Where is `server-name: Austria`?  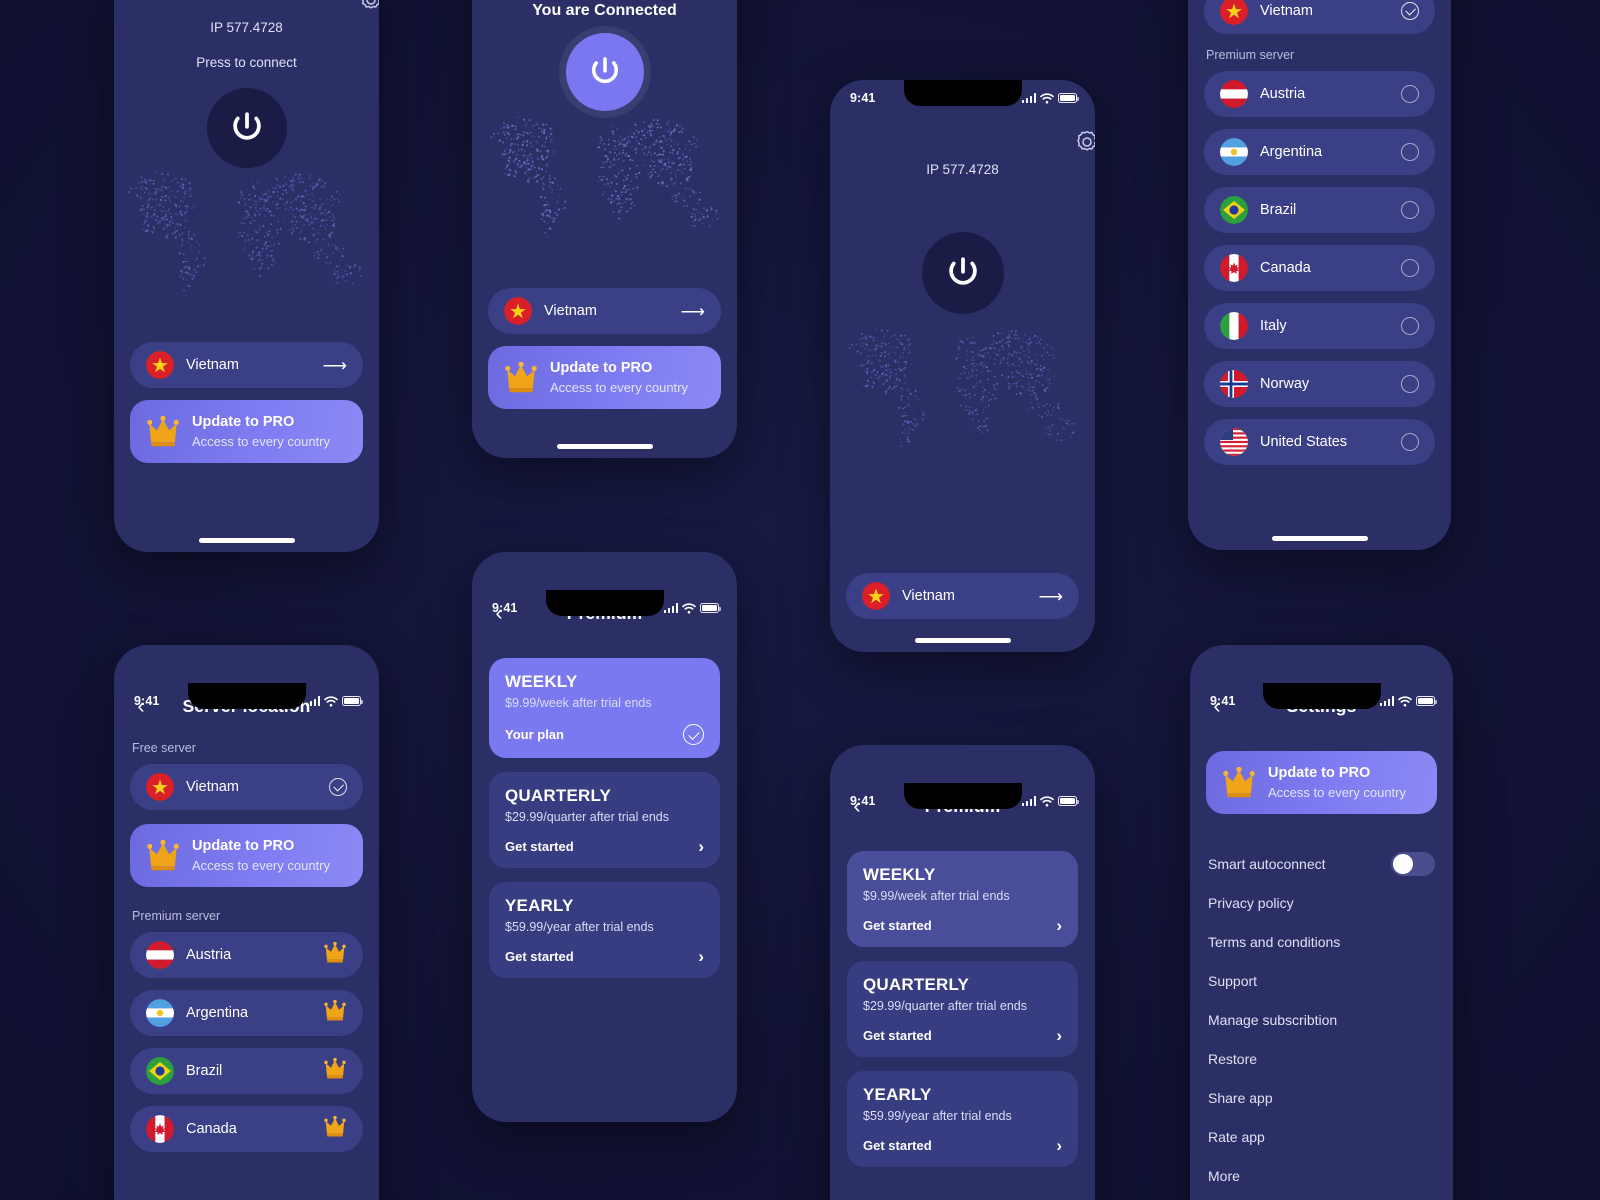 server-name: Austria is located at coordinates (1283, 94).